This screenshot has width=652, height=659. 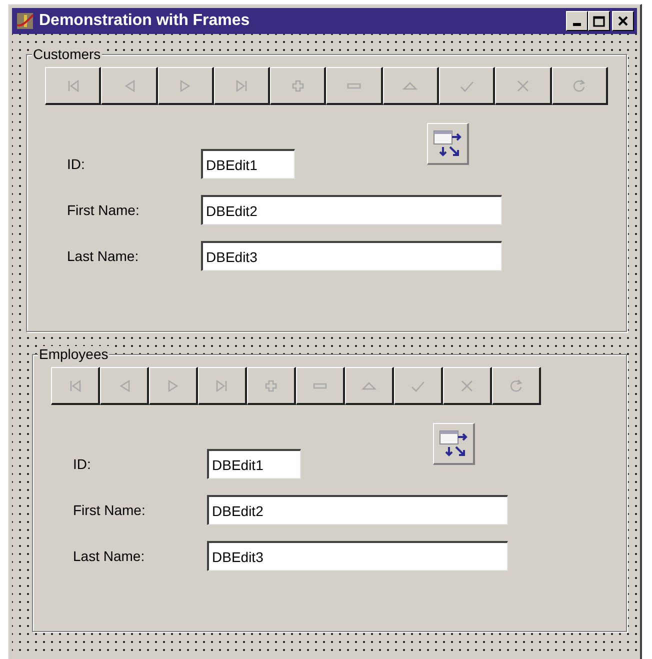 What do you see at coordinates (577, 24) in the screenshot?
I see `minimize-icon` at bounding box center [577, 24].